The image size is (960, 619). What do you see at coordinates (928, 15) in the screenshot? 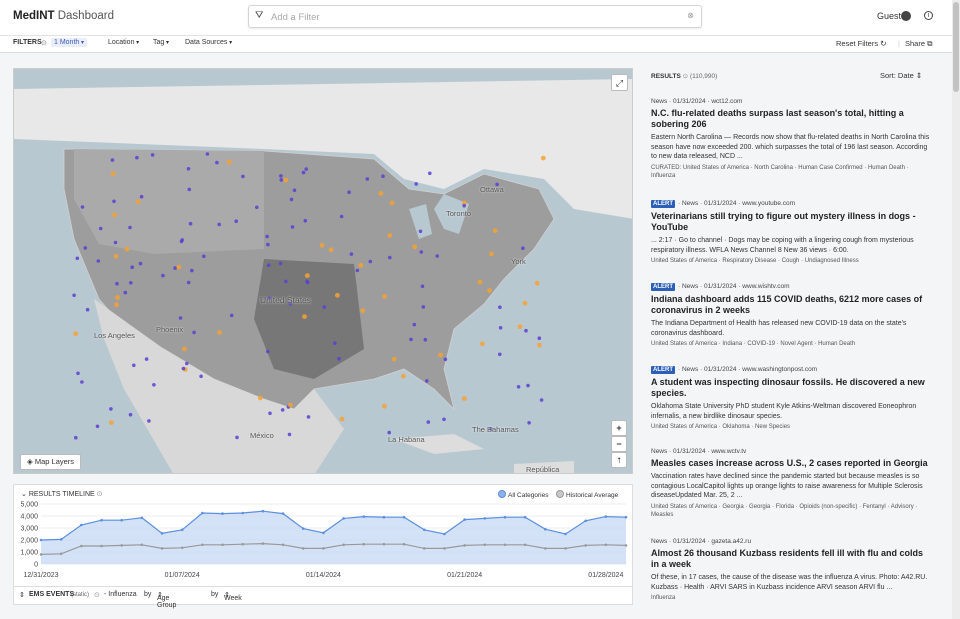
I see `info-icon: i` at bounding box center [928, 15].